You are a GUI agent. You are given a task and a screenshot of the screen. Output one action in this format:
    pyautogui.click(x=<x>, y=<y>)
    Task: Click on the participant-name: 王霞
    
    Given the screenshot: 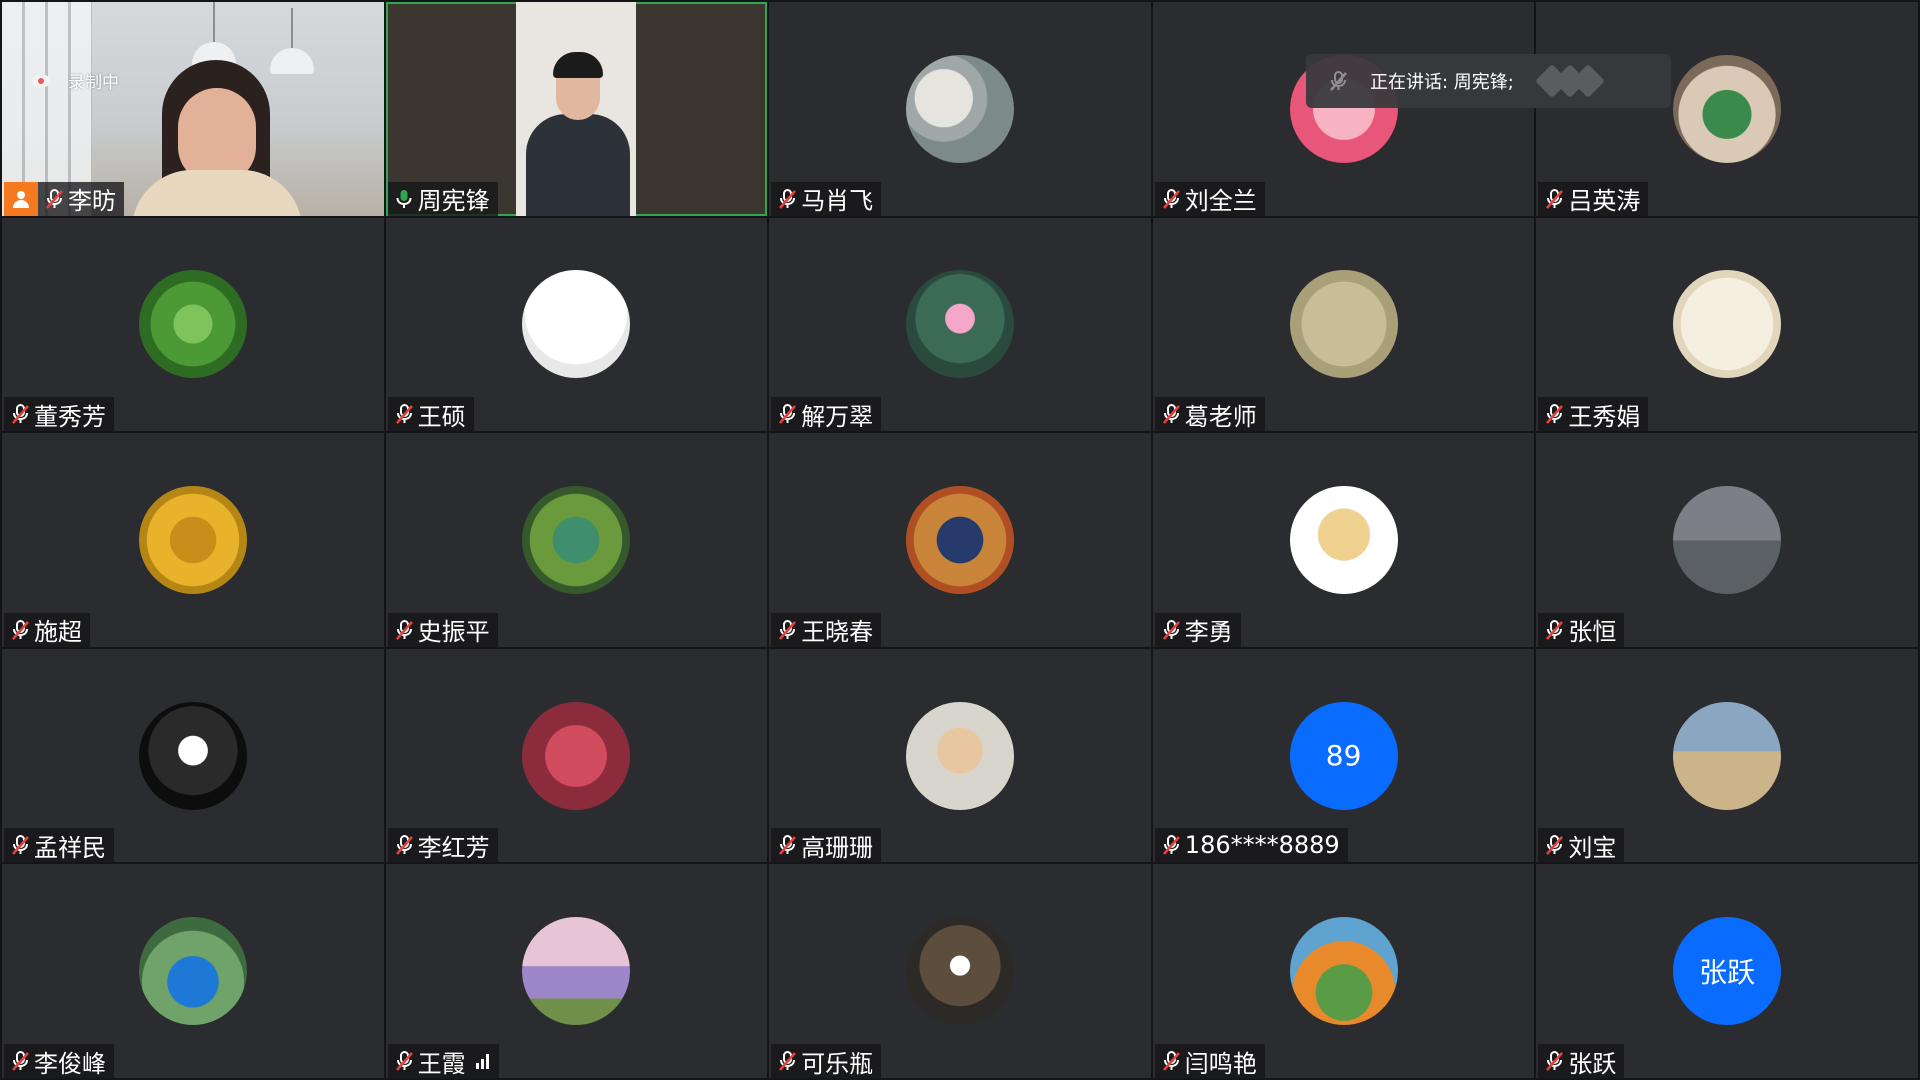 What is the action you would take?
    pyautogui.click(x=441, y=1063)
    